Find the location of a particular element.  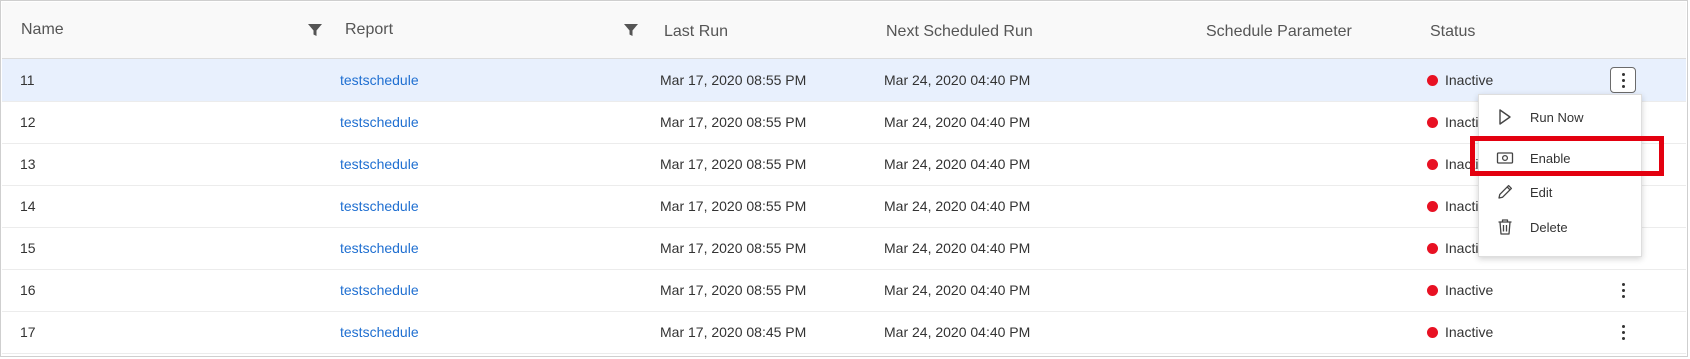

cell-name: 13 is located at coordinates (28, 164).